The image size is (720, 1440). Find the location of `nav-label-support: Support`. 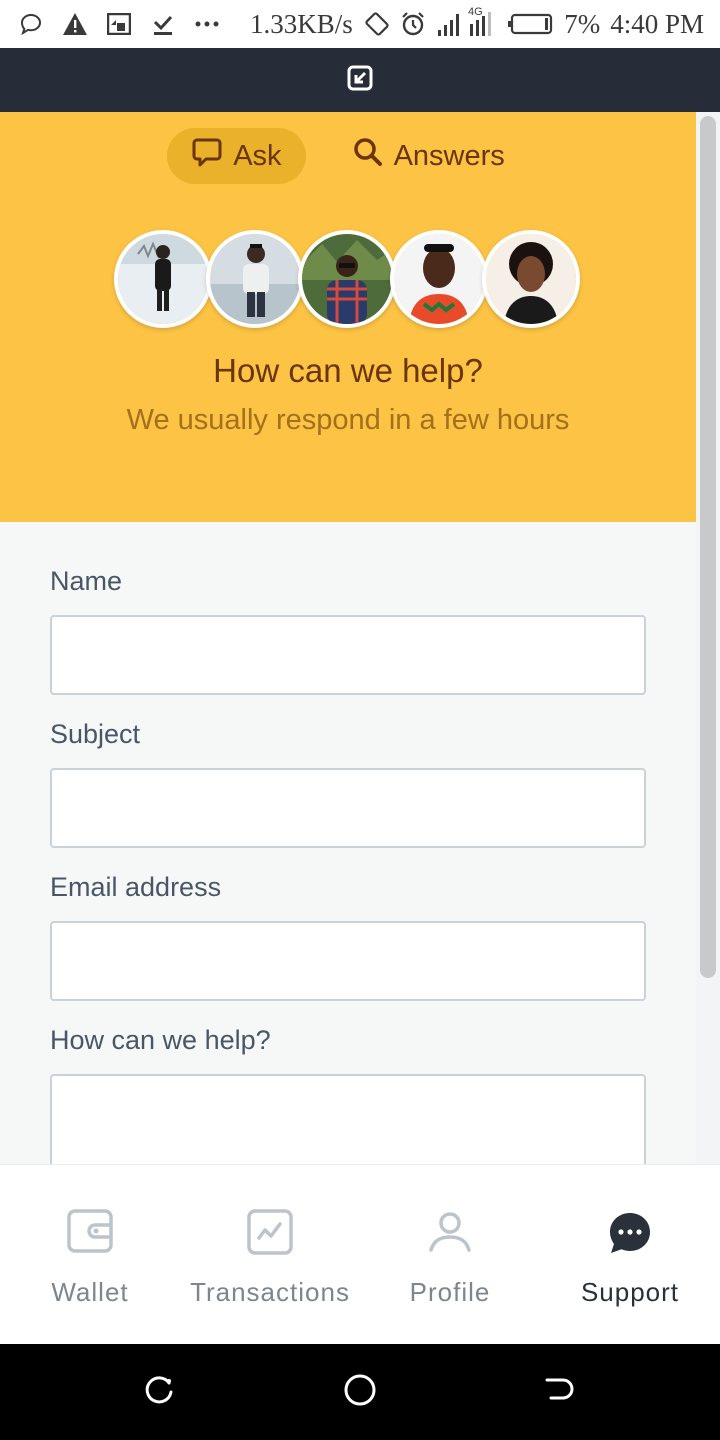

nav-label-support: Support is located at coordinates (630, 1292).